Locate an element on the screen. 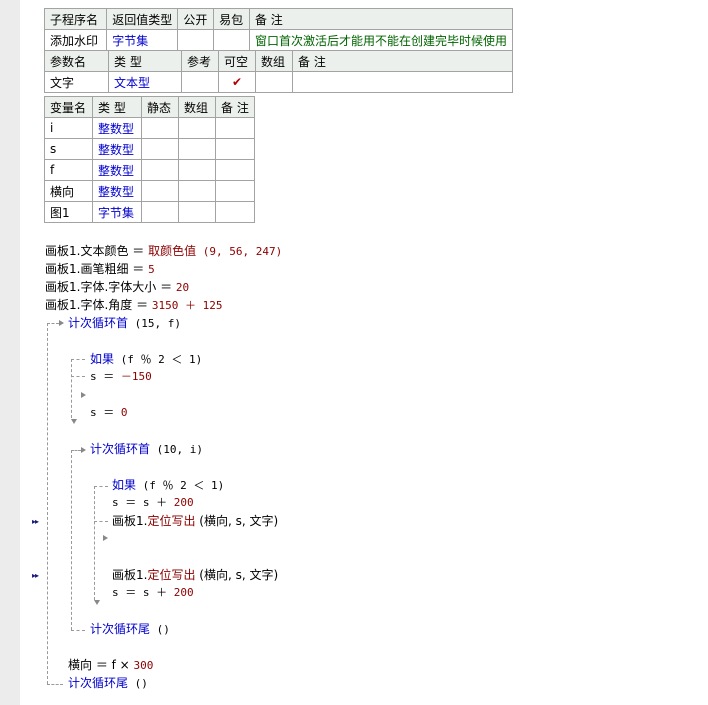  code-args: (9, 56, 247) is located at coordinates (239, 251).